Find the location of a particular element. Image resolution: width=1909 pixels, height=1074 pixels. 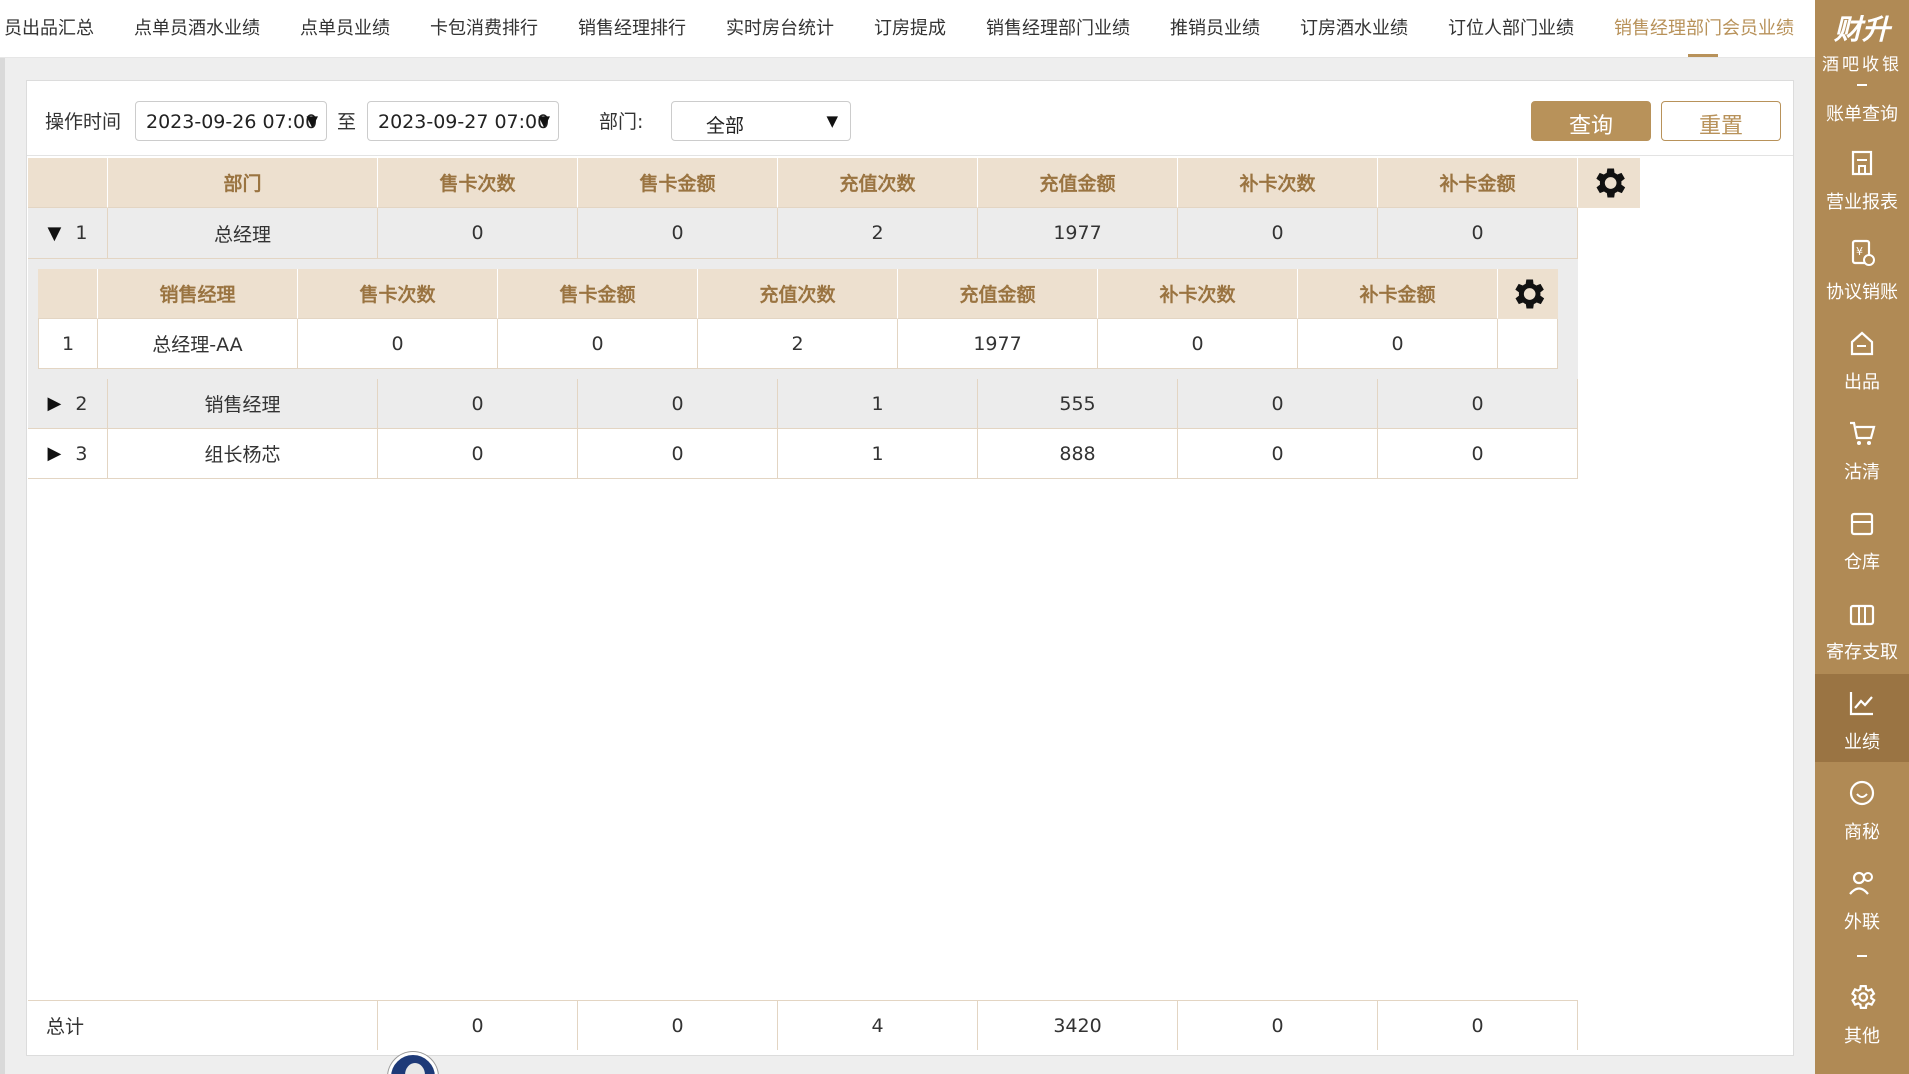

header-cell: 补卡金额 is located at coordinates (1478, 183).